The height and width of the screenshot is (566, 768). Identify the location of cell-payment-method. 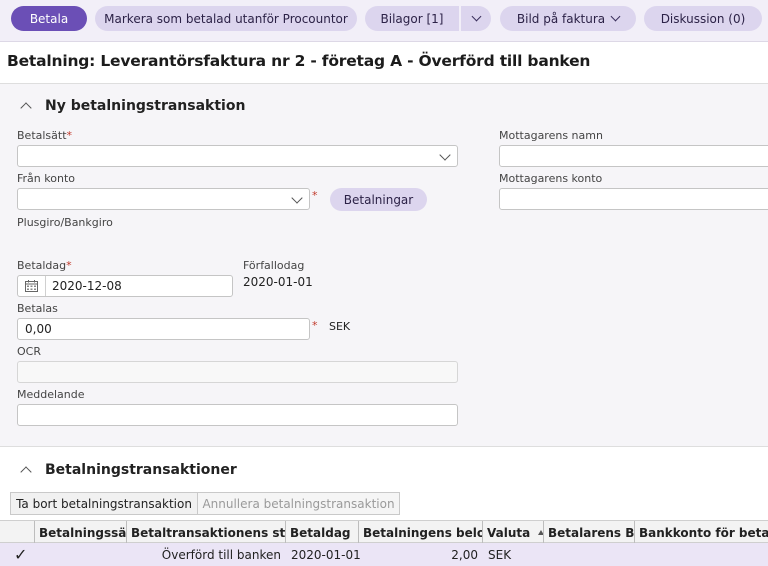
(80, 554).